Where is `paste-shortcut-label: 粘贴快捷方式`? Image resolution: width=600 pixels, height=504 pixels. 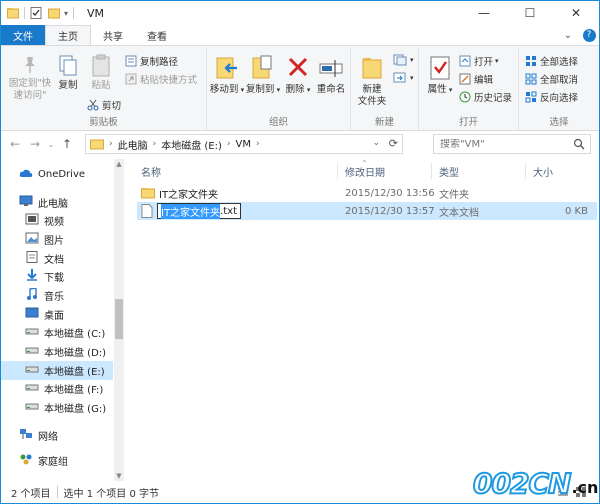 paste-shortcut-label: 粘贴快捷方式 is located at coordinates (169, 80).